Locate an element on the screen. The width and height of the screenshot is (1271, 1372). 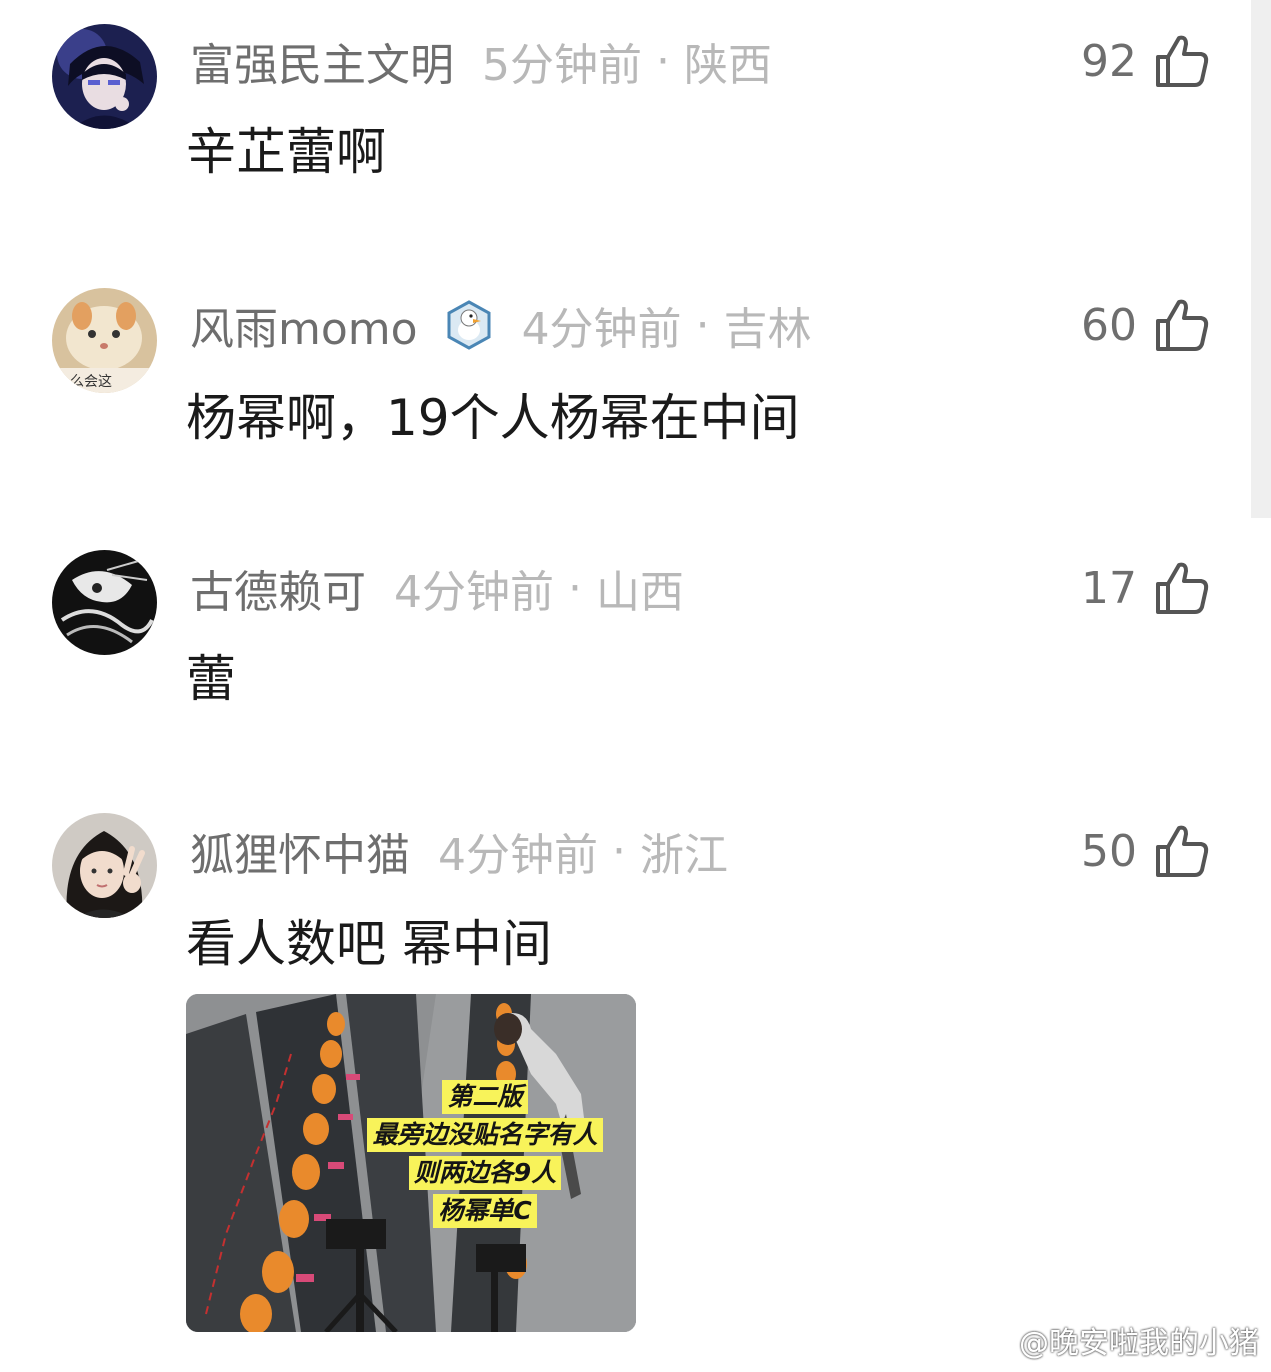
caption-line: 最旁边没贴名字有人 is located at coordinates (485, 1135).